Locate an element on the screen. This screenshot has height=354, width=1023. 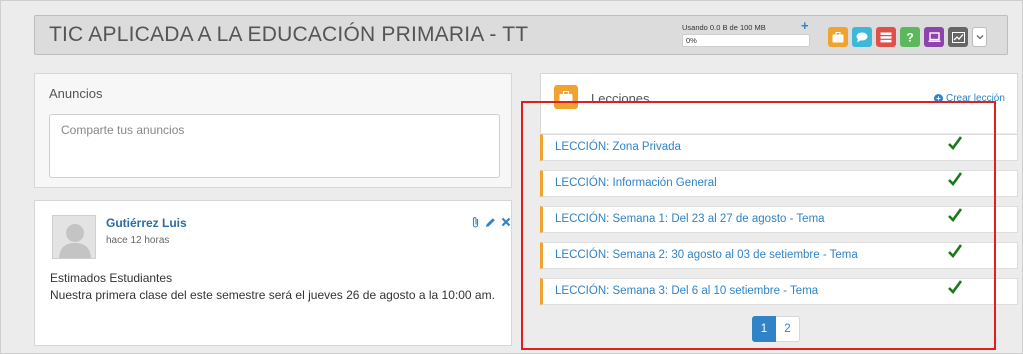
post-author: Gutiérrez Luis is located at coordinates (146, 223).